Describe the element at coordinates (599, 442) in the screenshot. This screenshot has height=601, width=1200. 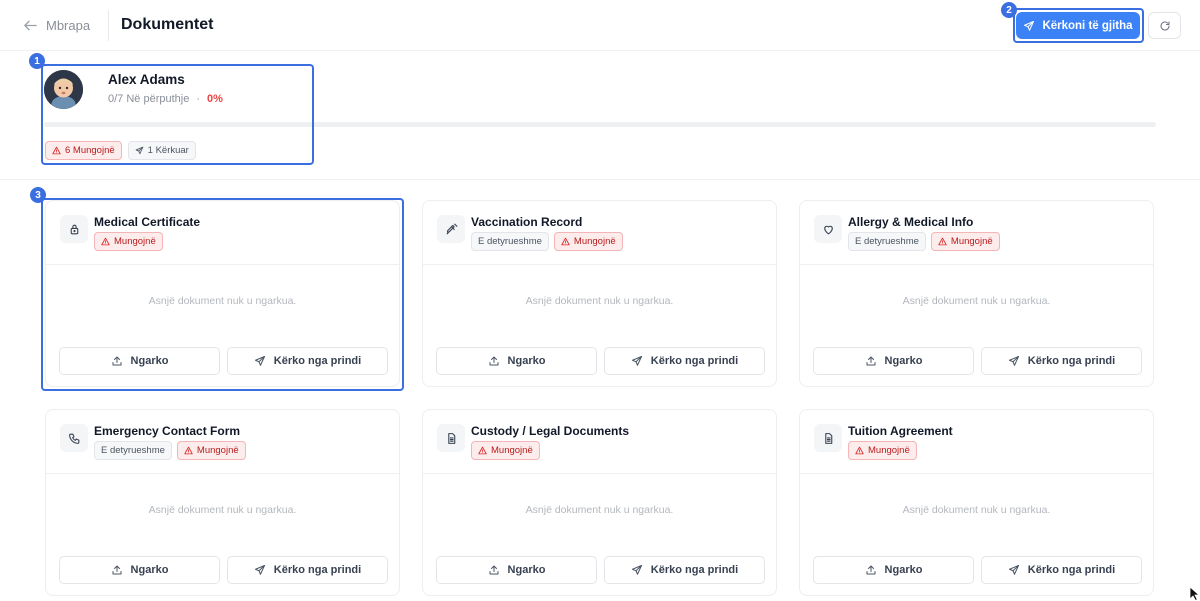
I see `document-card-header: Custody / Legal Documents Mungojnë` at that location.